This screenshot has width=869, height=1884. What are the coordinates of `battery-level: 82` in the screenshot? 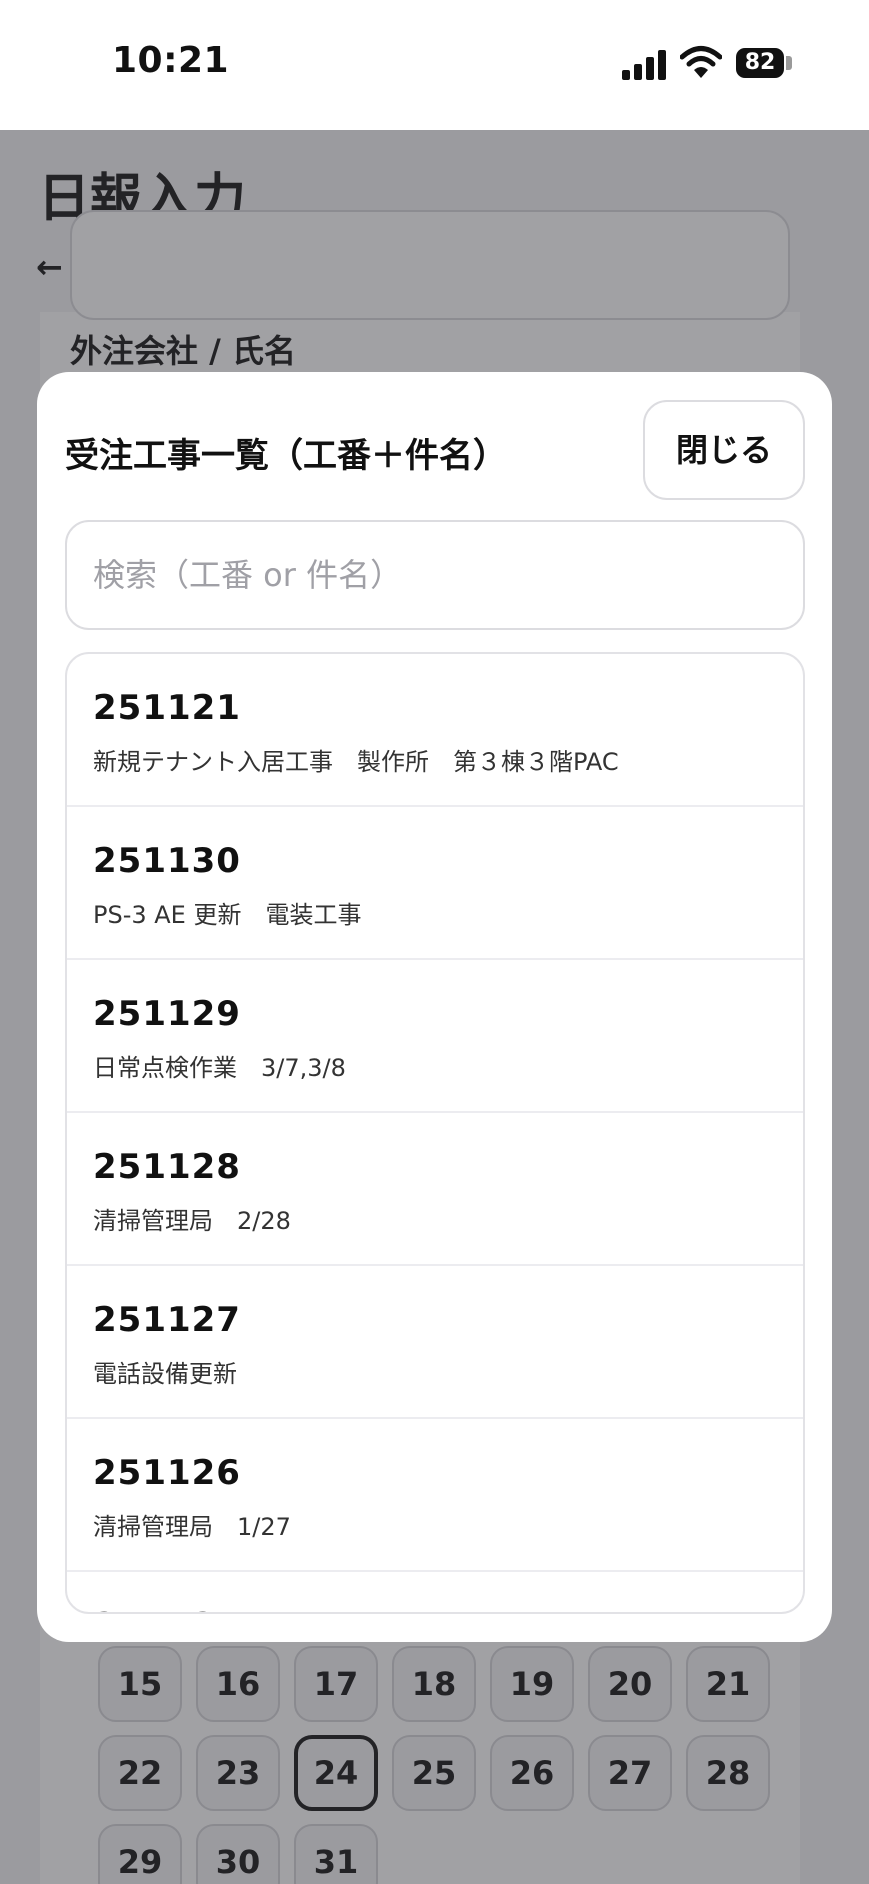 It's located at (760, 62).